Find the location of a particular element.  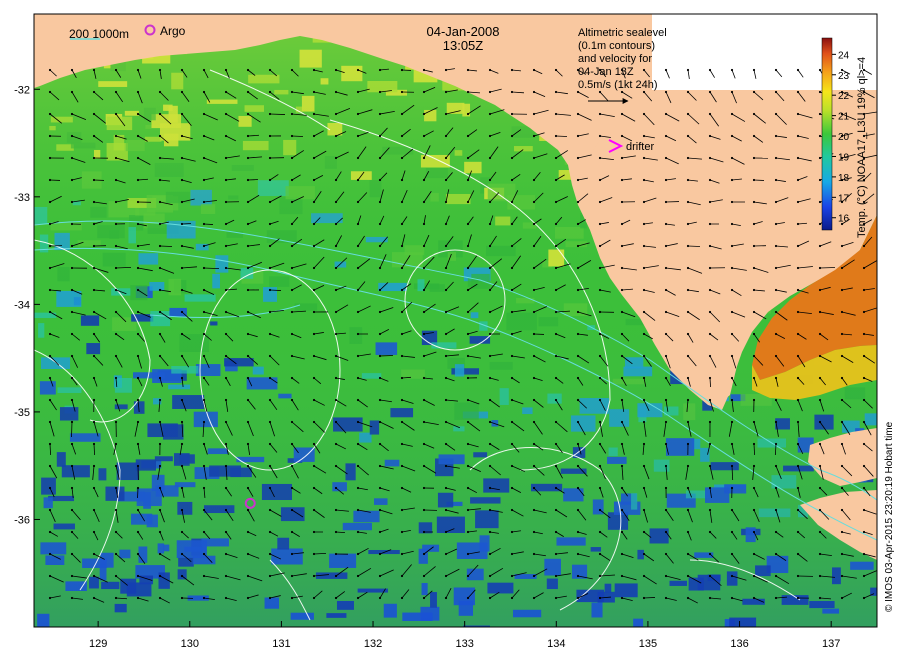

colorbar-tick-label: 17 is located at coordinates (844, 198).